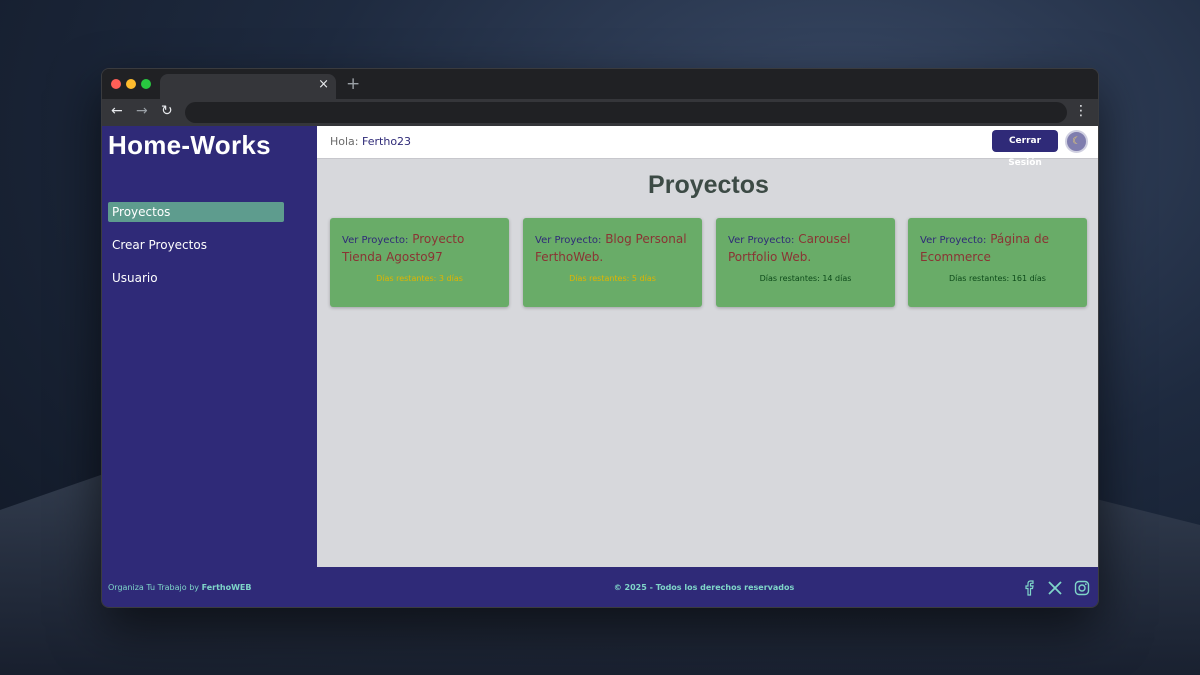  I want to click on greeting-label: Hola:, so click(344, 141).